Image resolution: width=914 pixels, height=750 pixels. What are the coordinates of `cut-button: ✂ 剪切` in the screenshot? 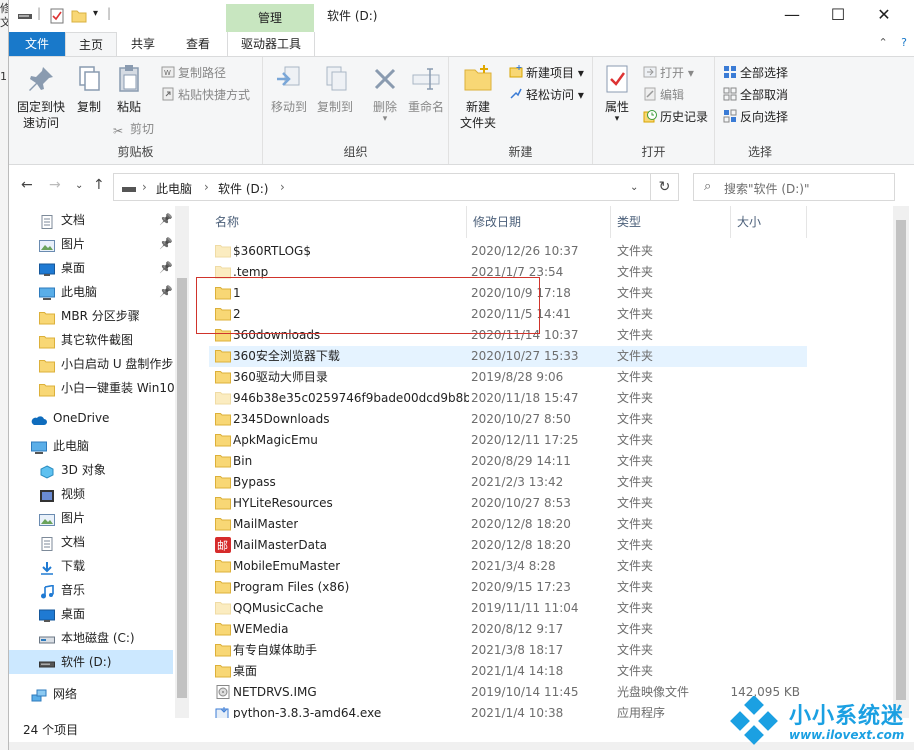 It's located at (133, 129).